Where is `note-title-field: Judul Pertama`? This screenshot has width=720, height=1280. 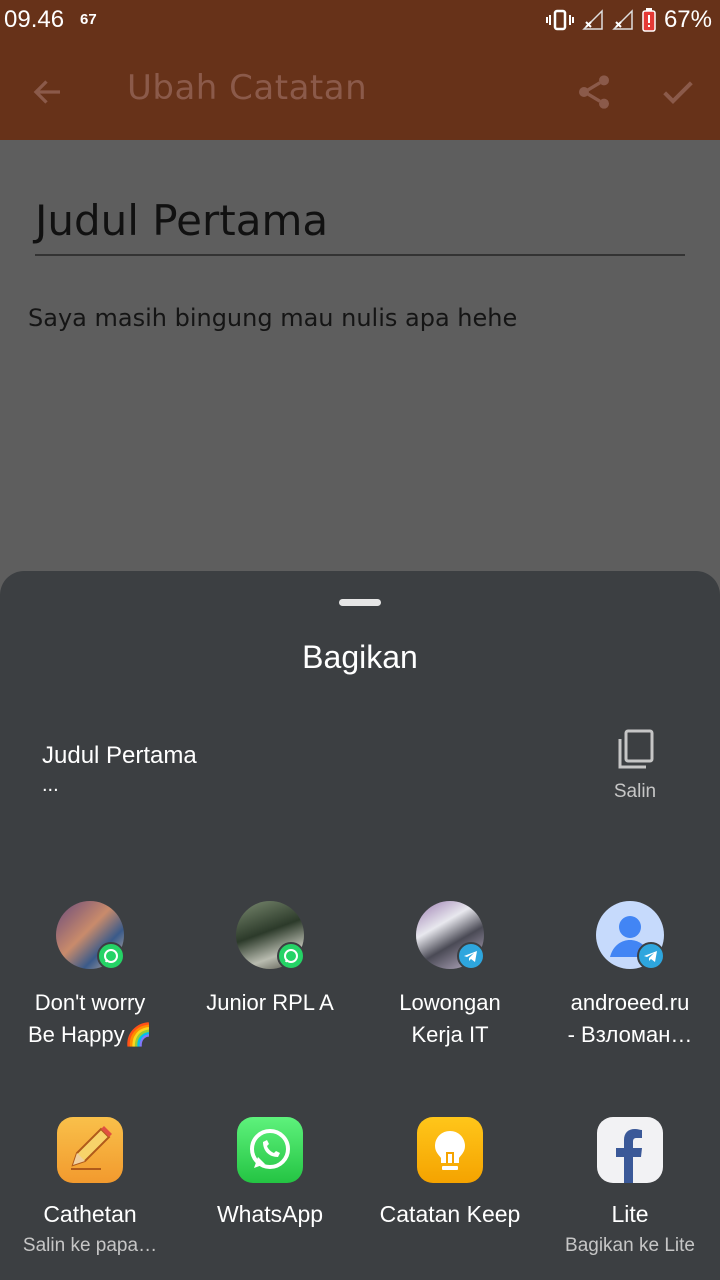 note-title-field: Judul Pertama is located at coordinates (181, 220).